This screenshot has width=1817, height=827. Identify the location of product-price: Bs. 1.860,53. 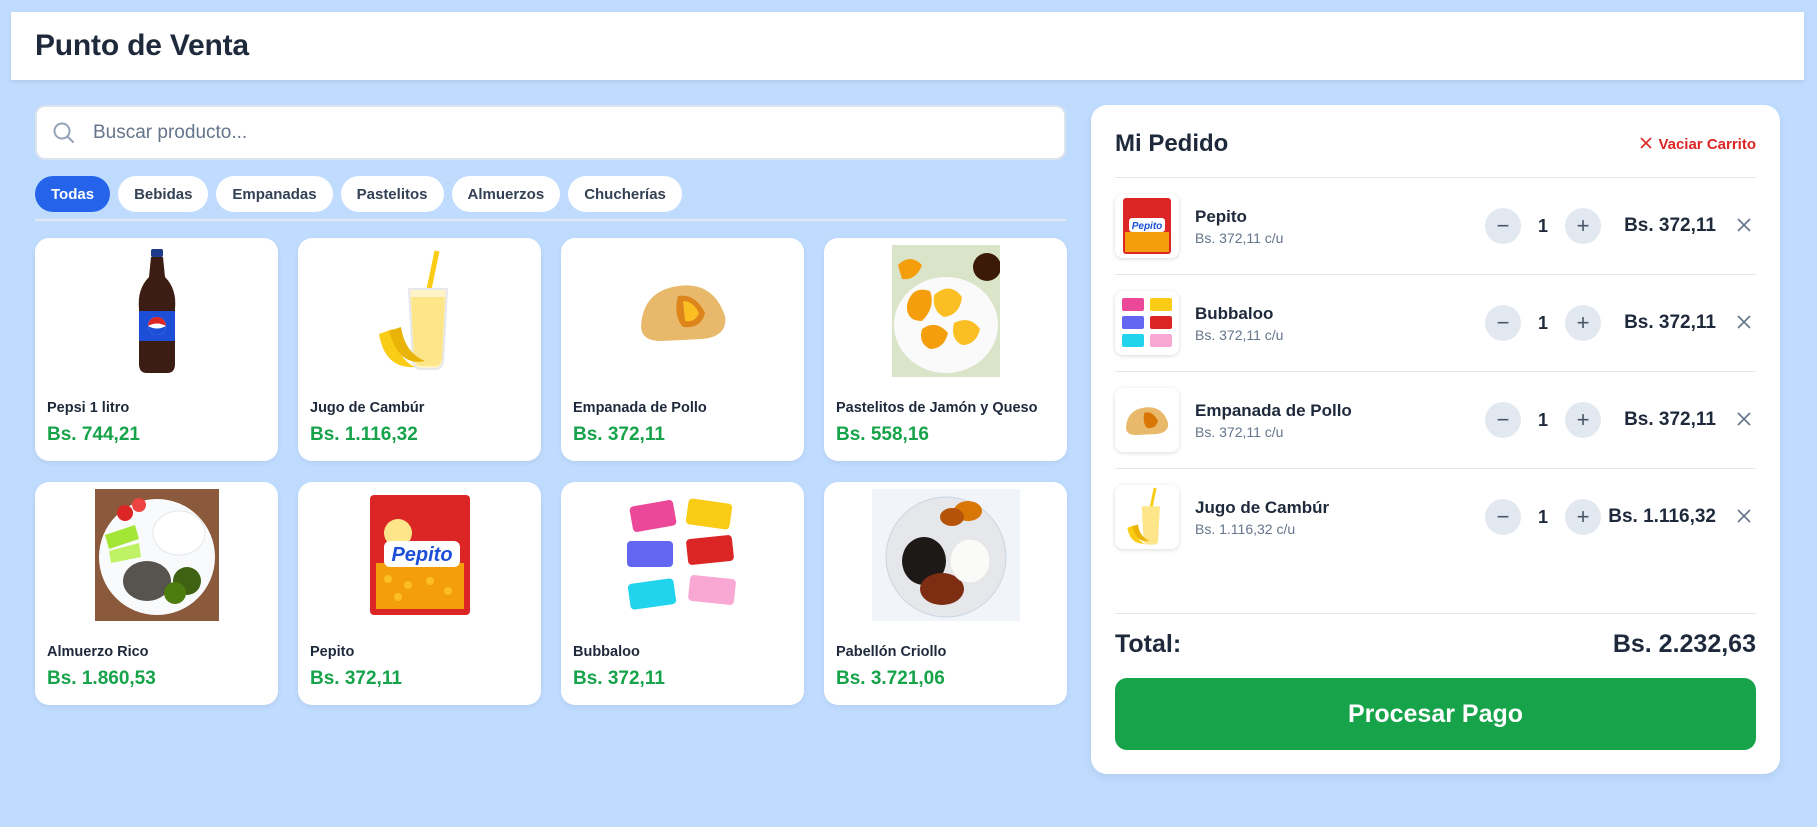
(101, 678).